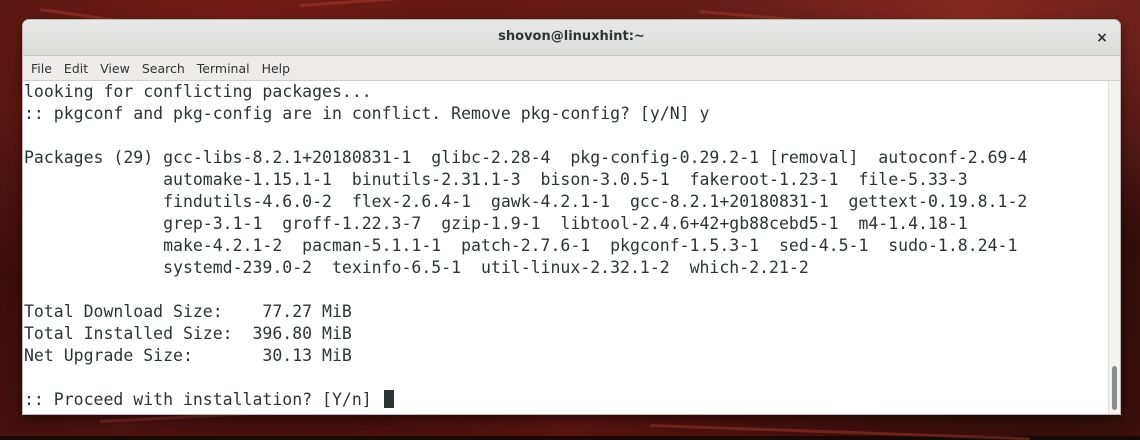 This screenshot has width=1140, height=440. I want to click on menu-view: View, so click(115, 68).